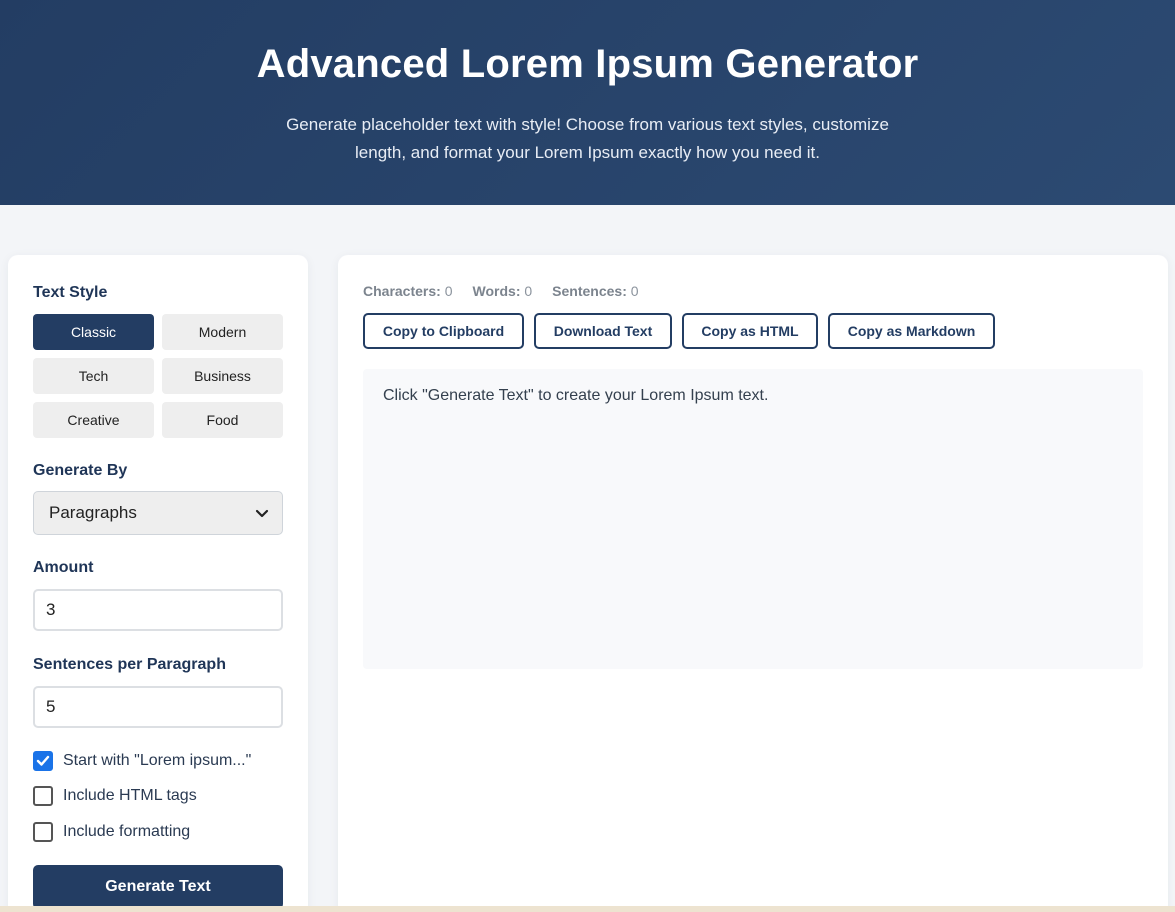 Image resolution: width=1175 pixels, height=912 pixels. I want to click on text-stats: Characters: 0 Words: 0 Sentences: 0, so click(501, 291).